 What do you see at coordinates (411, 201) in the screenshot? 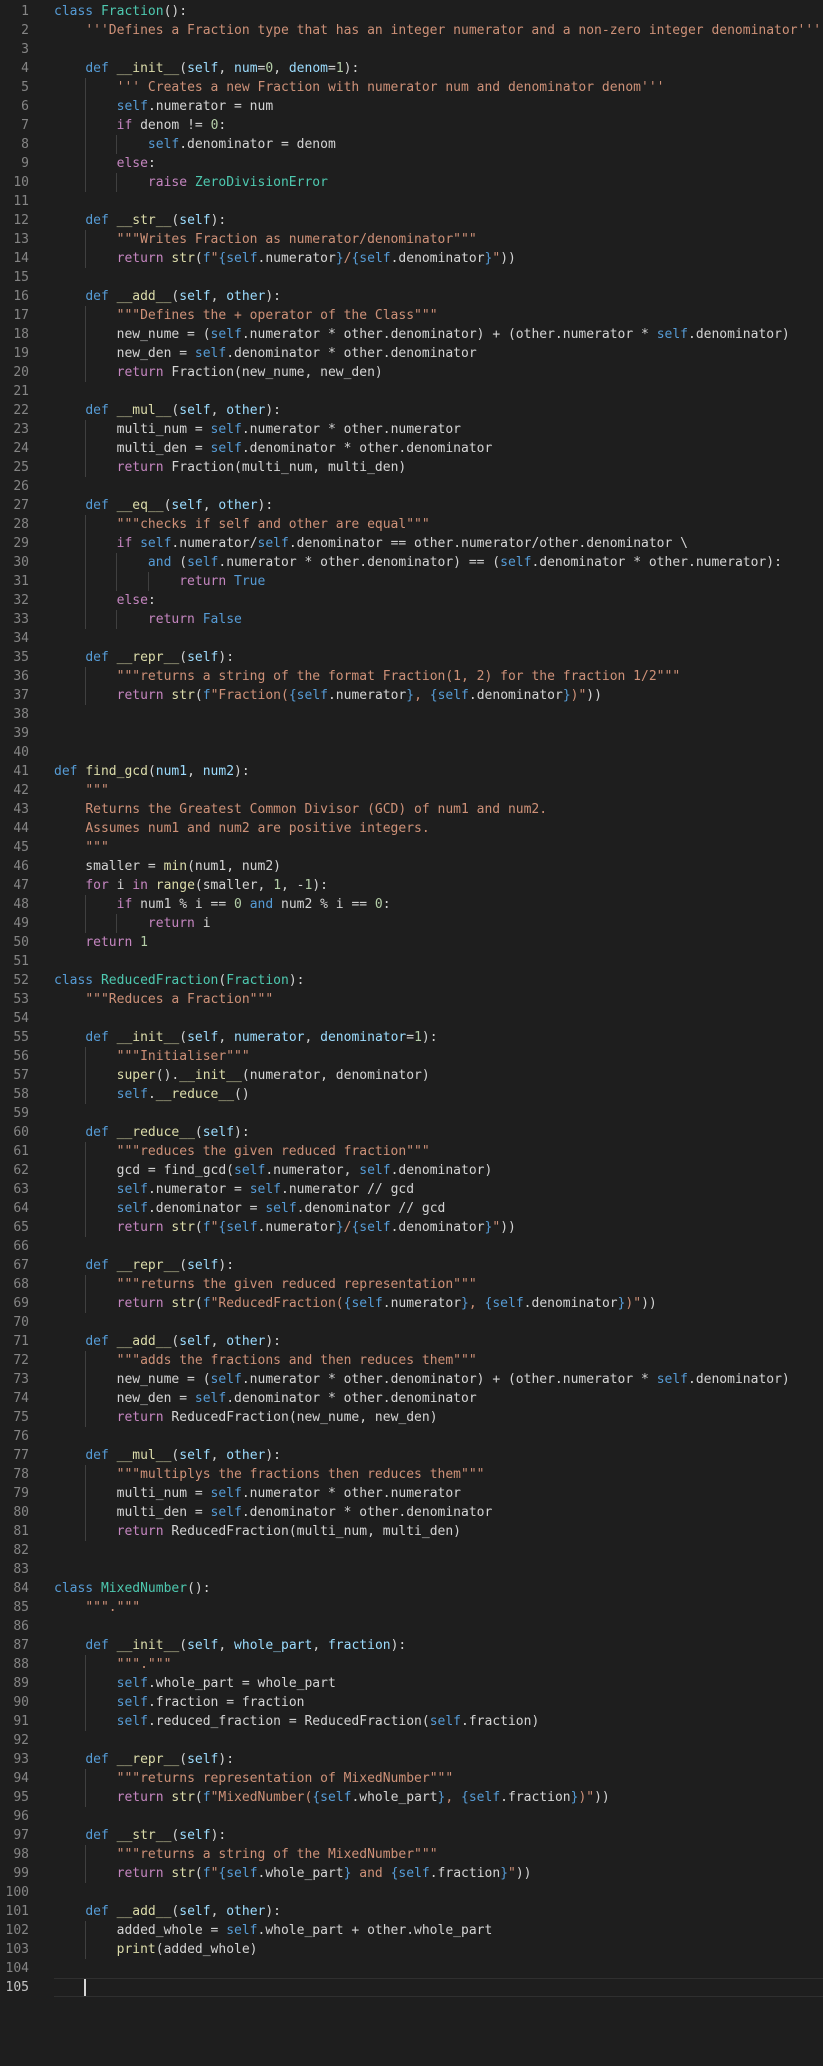
I see `code-line: 11` at bounding box center [411, 201].